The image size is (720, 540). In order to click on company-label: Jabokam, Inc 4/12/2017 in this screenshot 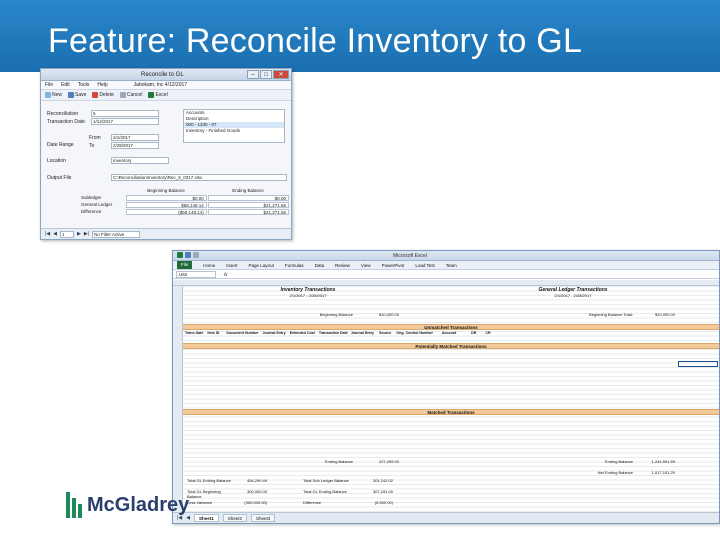, I will do `click(160, 85)`.